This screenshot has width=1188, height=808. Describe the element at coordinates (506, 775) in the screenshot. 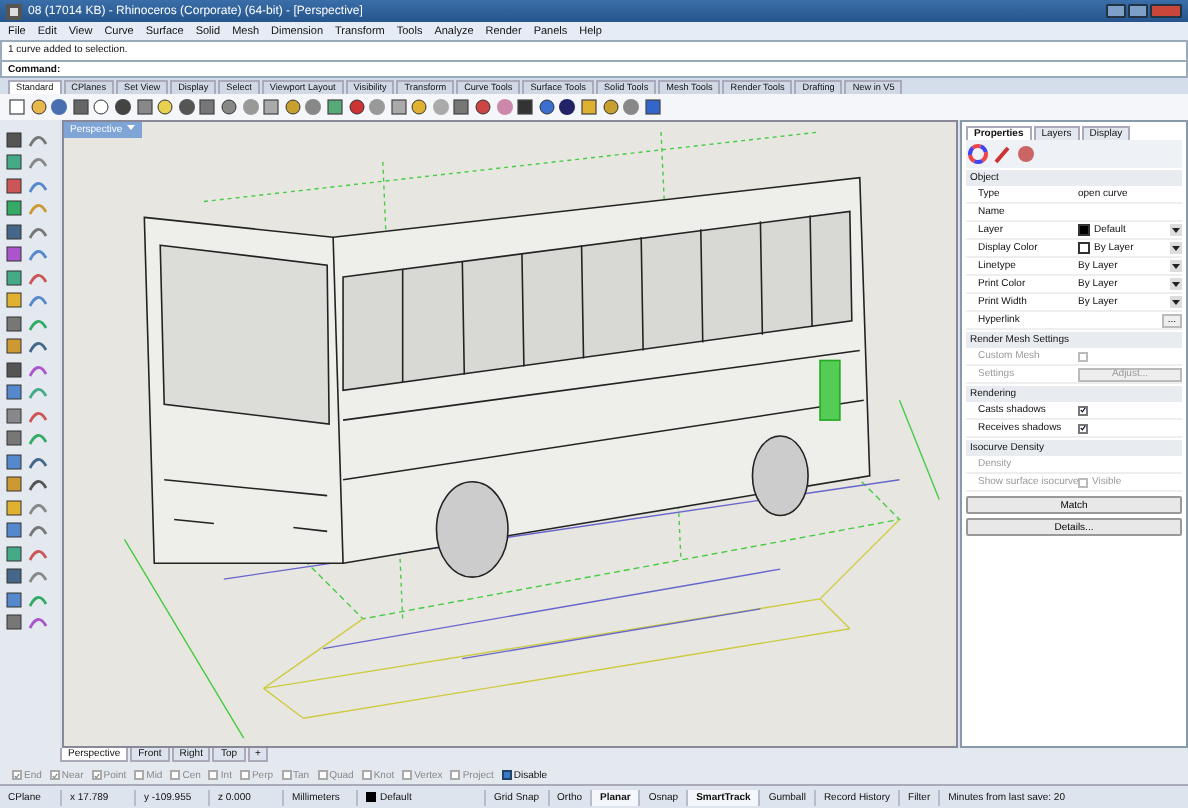

I see `disable-checkbox` at that location.